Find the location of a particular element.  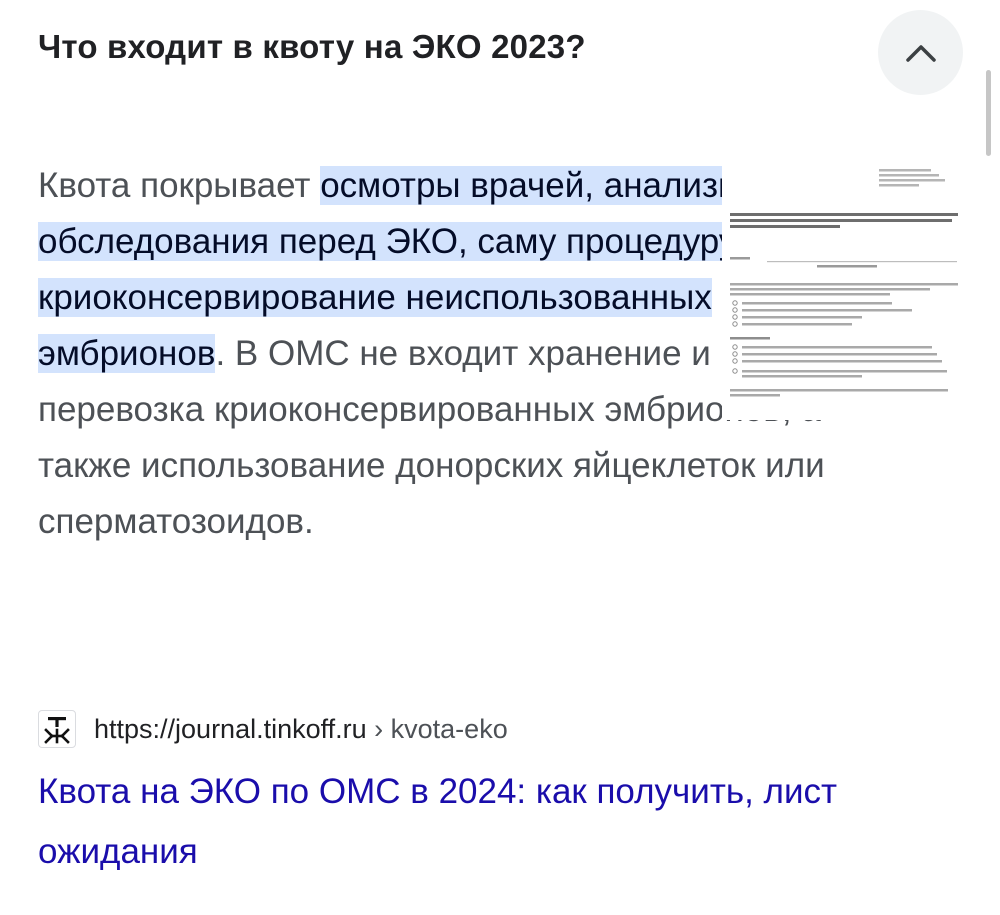

document-thumbnail is located at coordinates (844, 292).